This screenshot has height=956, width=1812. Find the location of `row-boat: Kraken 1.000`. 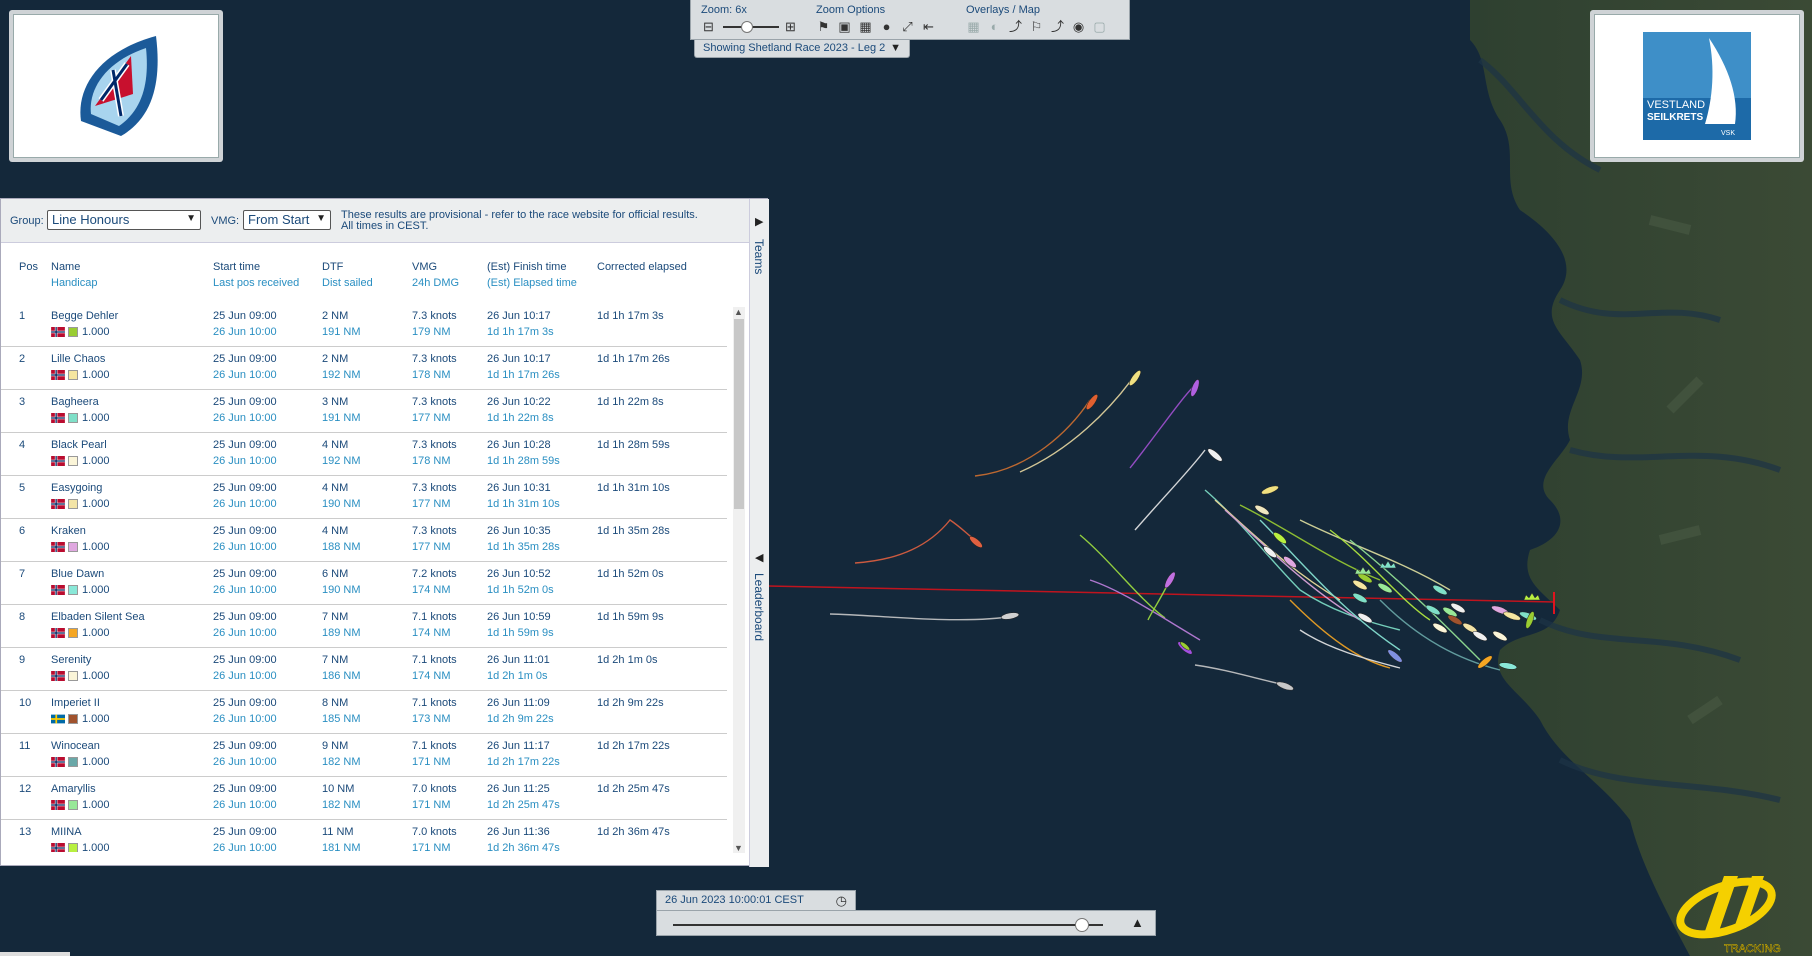

row-boat: Kraken 1.000 is located at coordinates (80, 539).